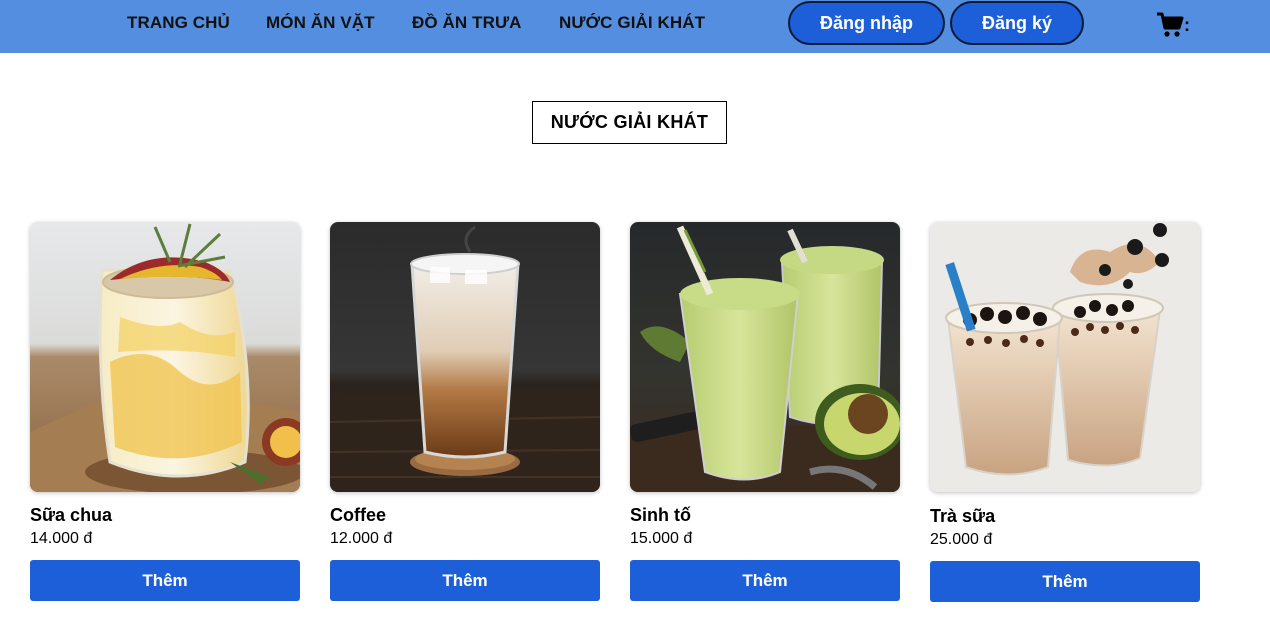  I want to click on iced-coffee-photo, so click(465, 357).